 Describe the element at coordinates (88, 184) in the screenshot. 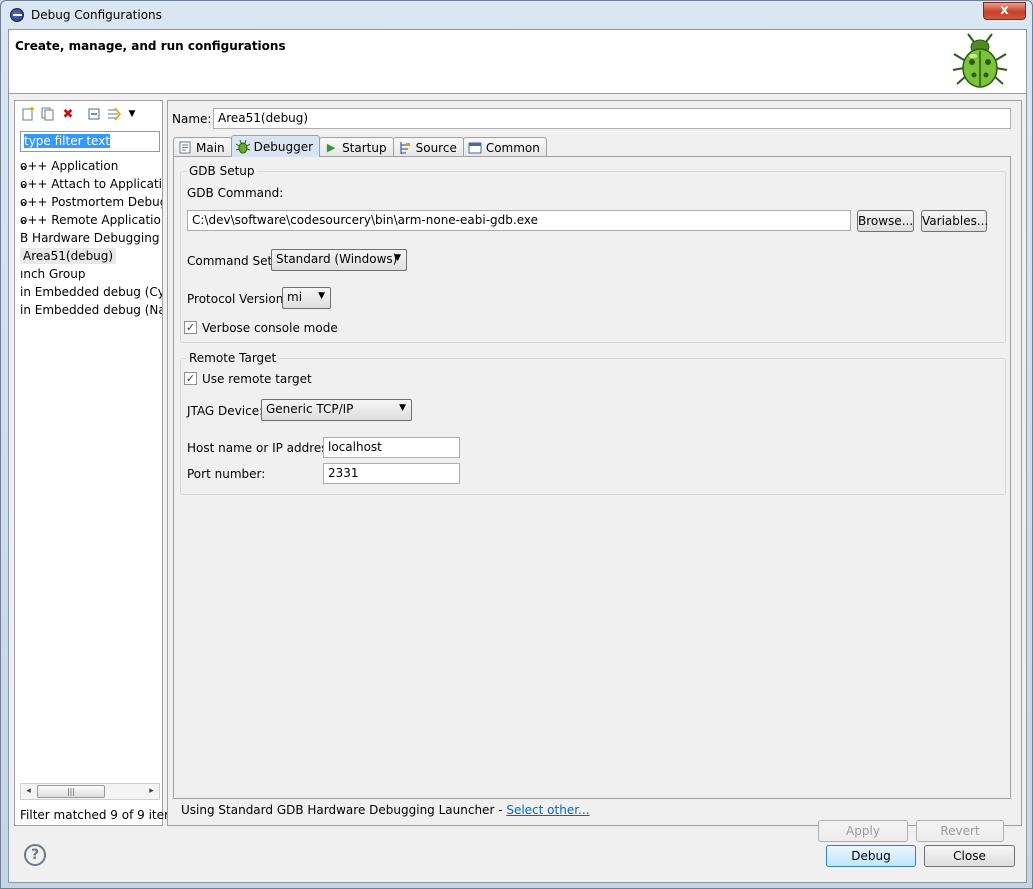

I see `tree-item-cpp-attach: ⱺ++ Attach to Application` at that location.